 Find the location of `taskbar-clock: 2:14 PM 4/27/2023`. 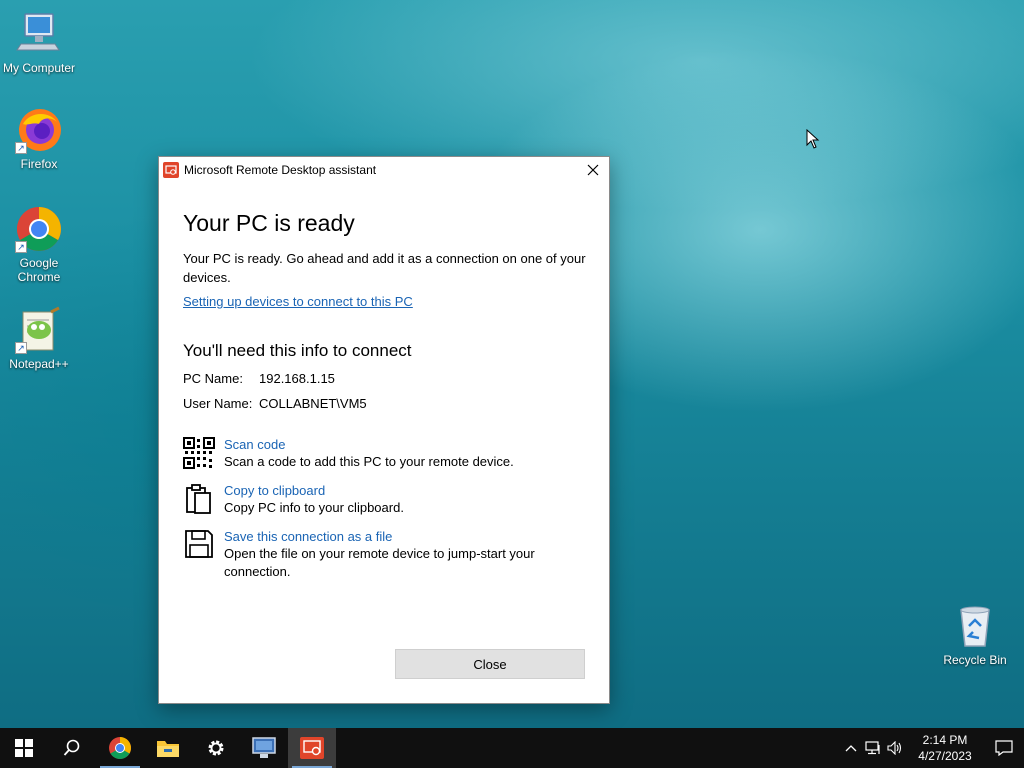

taskbar-clock: 2:14 PM 4/27/2023 is located at coordinates (945, 748).